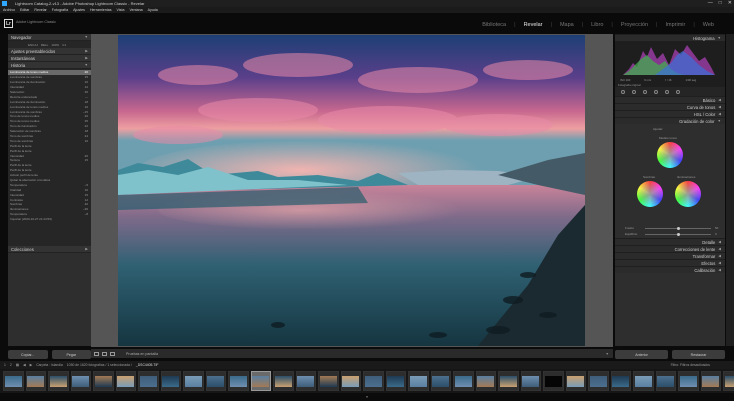 The height and width of the screenshot is (401, 734). Describe the element at coordinates (55, 45) in the screenshot. I see `zoom-100: 100%` at that location.